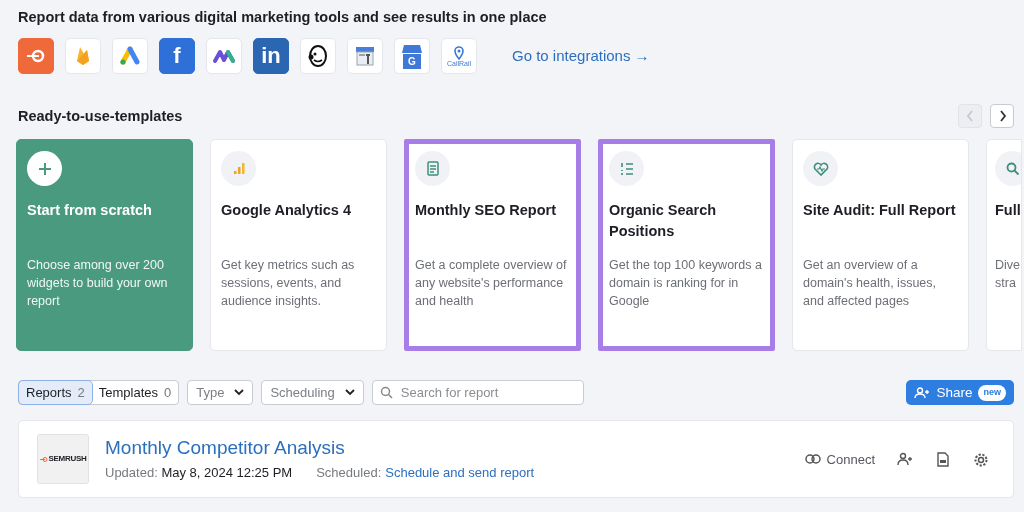  Describe the element at coordinates (55, 393) in the screenshot. I see `filter-tab: Reports 2` at that location.